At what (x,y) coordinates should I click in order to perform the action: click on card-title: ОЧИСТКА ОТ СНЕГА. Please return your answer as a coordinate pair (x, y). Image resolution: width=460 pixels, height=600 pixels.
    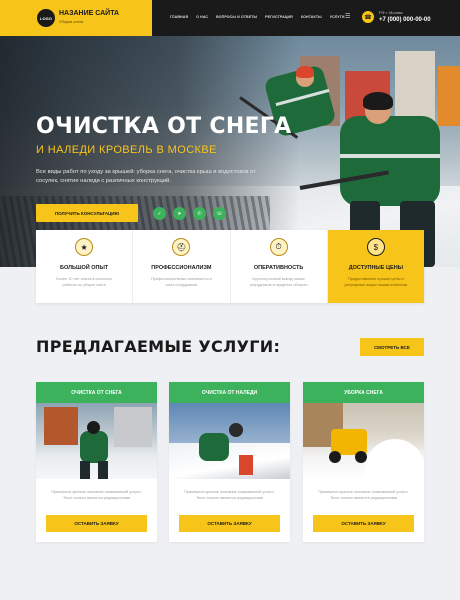
    Looking at the image, I should click on (96, 392).